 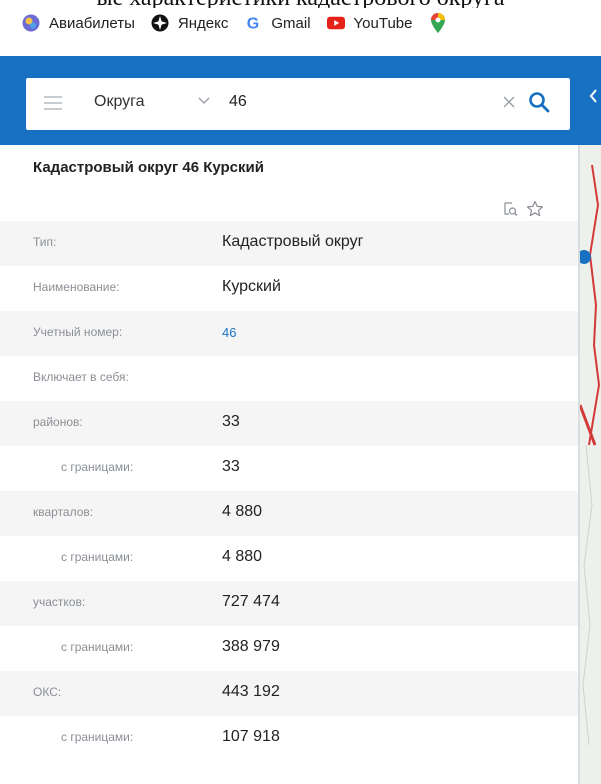 I want to click on search-bar: Округа 46, so click(x=298, y=104).